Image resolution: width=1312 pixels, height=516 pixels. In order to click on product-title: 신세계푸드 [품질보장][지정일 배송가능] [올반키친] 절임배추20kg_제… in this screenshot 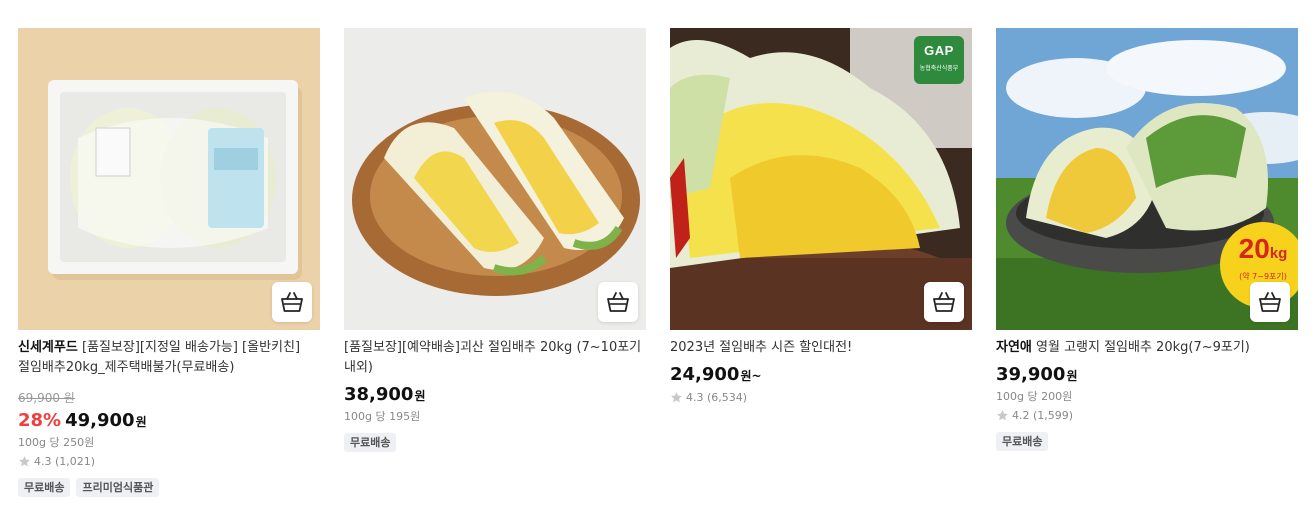, I will do `click(169, 358)`.